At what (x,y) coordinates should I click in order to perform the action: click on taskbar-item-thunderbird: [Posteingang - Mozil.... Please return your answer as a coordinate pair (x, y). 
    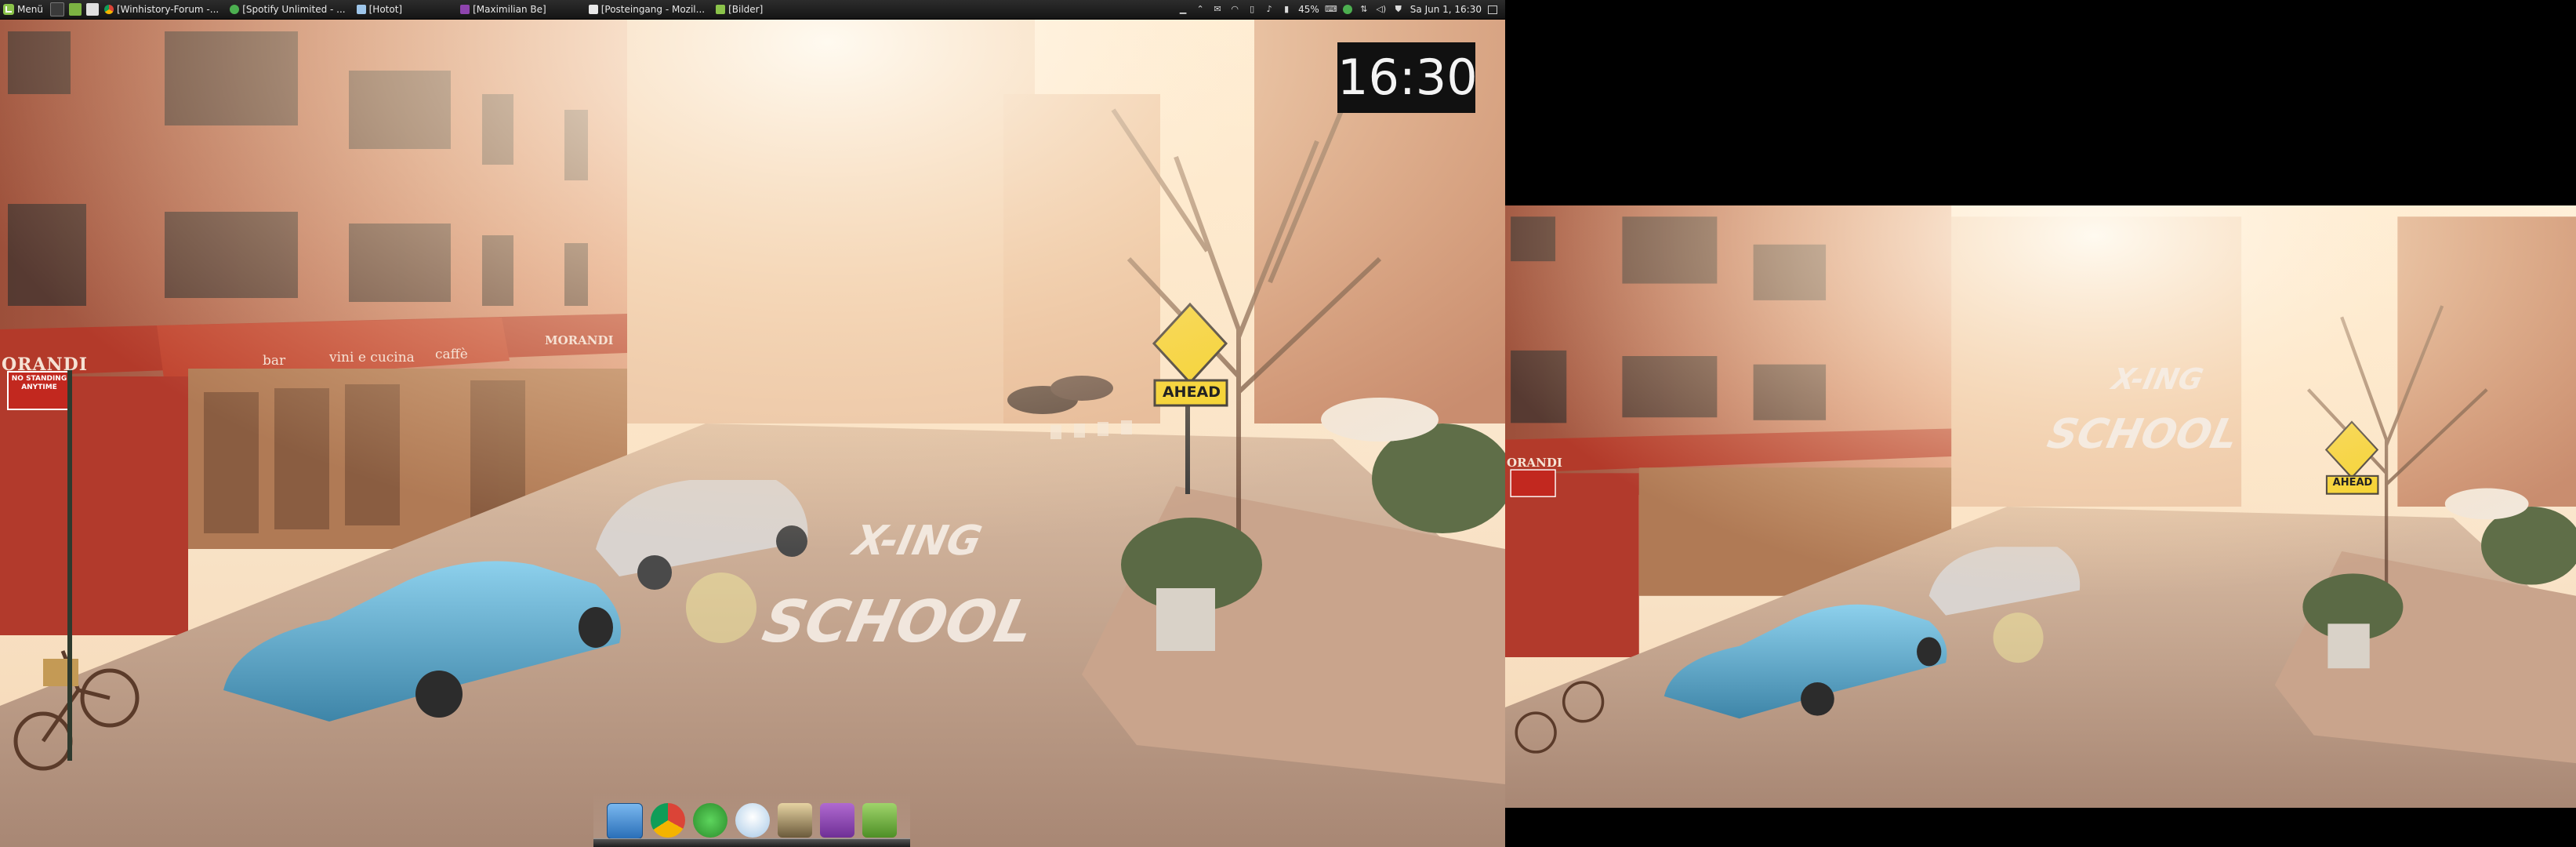
    Looking at the image, I should click on (649, 9).